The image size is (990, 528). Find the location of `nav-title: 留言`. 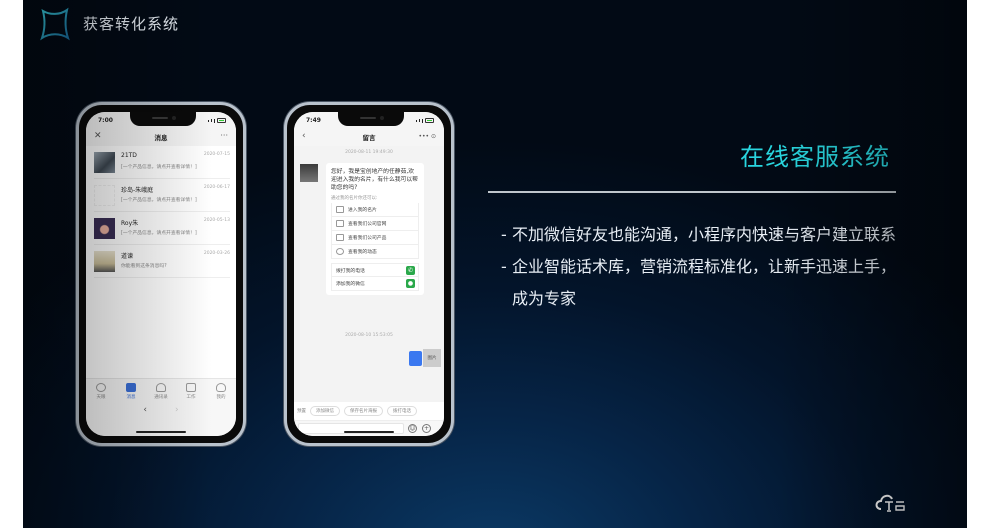

nav-title: 留言 is located at coordinates (369, 138).